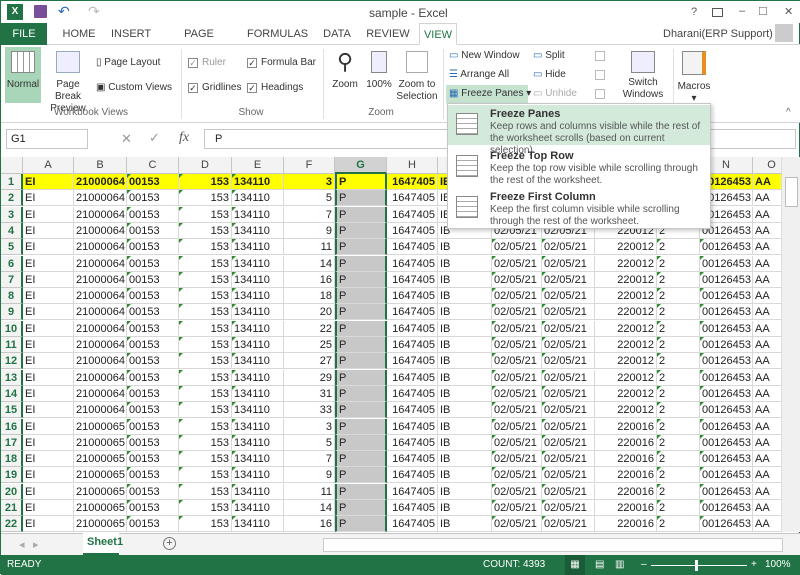 The width and height of the screenshot is (800, 575). I want to click on cell-H13: 1647405, so click(412, 377).